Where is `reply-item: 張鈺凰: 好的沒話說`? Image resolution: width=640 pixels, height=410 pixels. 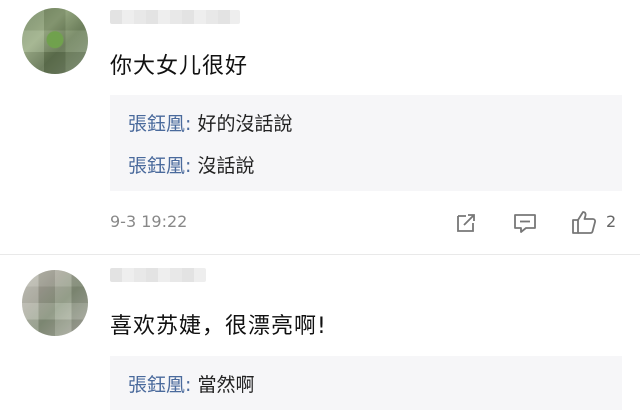 reply-item: 張鈺凰: 好的沒話說 is located at coordinates (210, 122).